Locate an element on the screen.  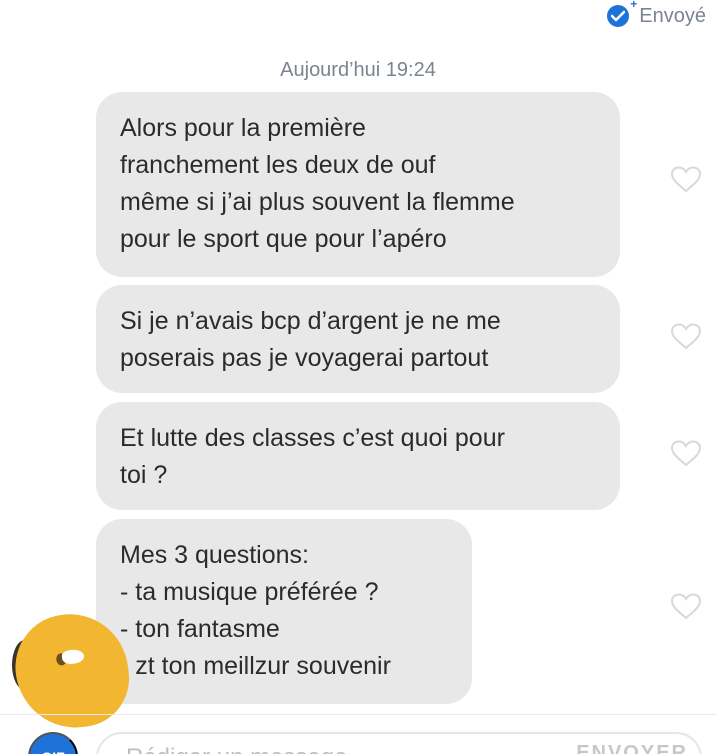
sent-check-icon: + is located at coordinates (622, 13).